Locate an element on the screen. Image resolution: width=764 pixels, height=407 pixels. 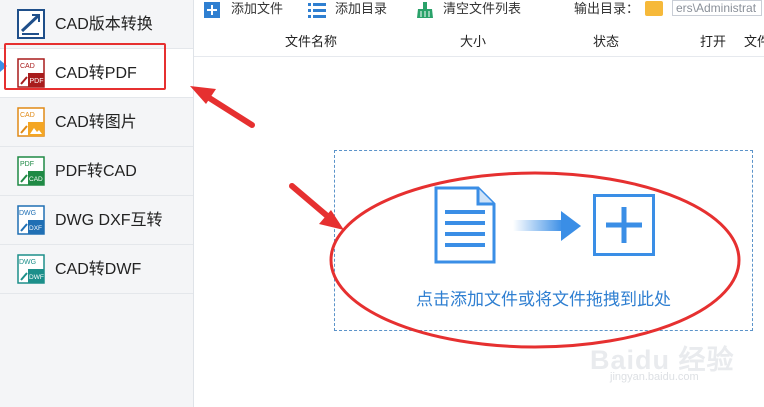
sidebar-item-label: PDF转CAD is located at coordinates (96, 171).